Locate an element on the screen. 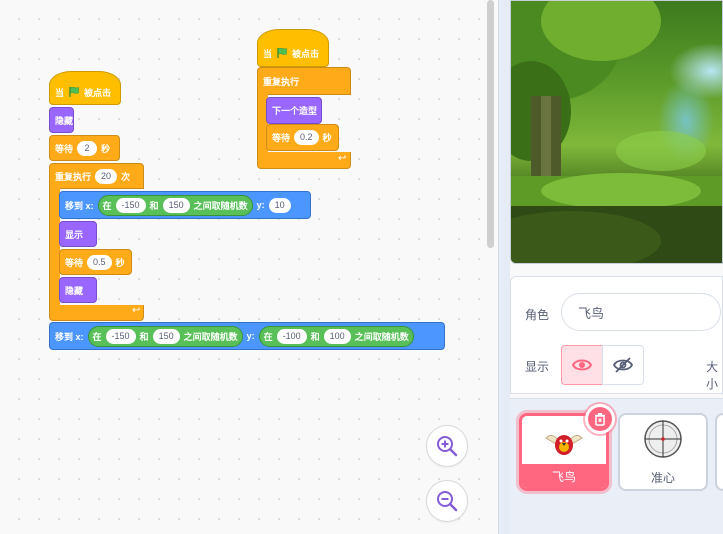 The width and height of the screenshot is (723, 534). wait-block: 等待 0.5 秒 is located at coordinates (95, 262).